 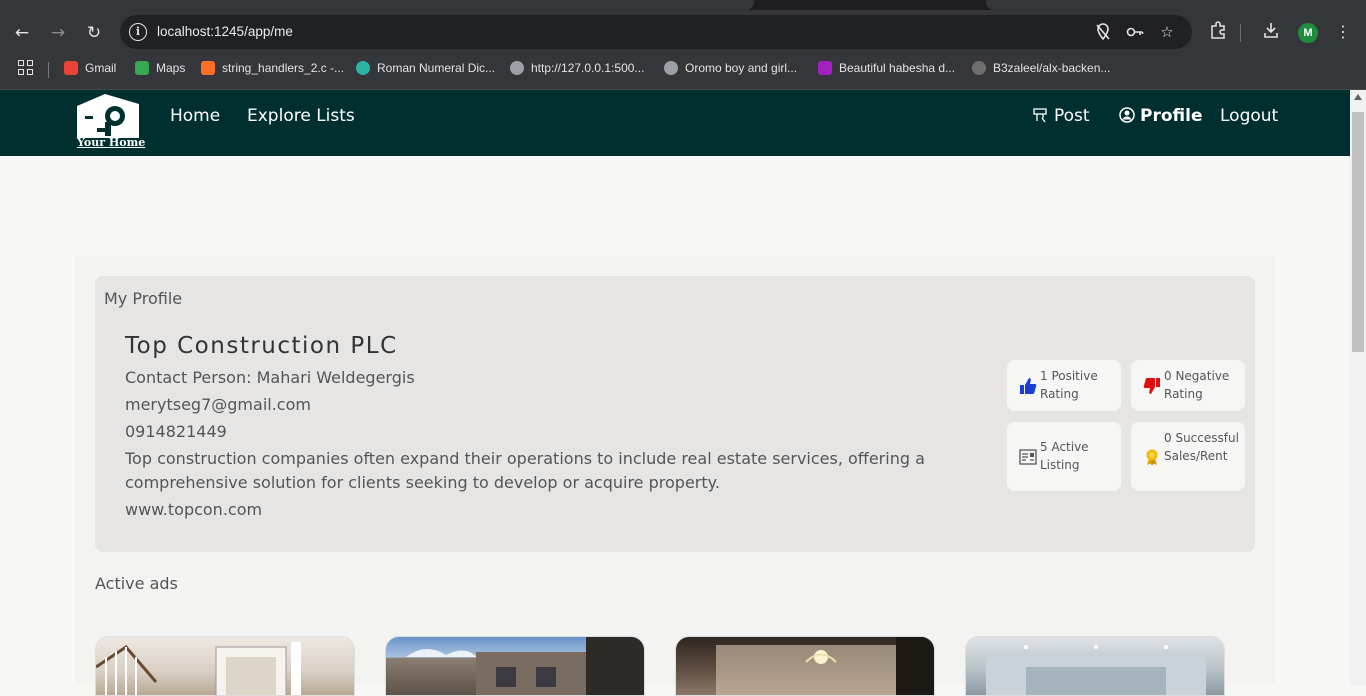 What do you see at coordinates (377, 5) in the screenshot?
I see `browser-tab-active` at bounding box center [377, 5].